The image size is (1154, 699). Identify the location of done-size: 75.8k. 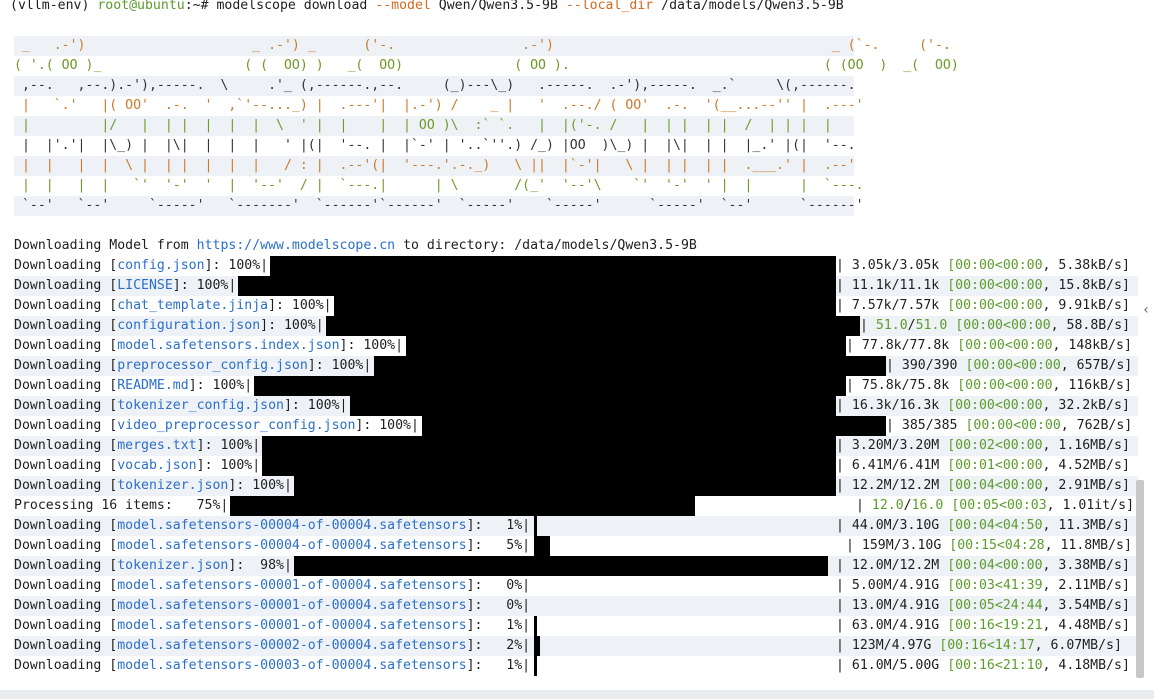
(881, 385).